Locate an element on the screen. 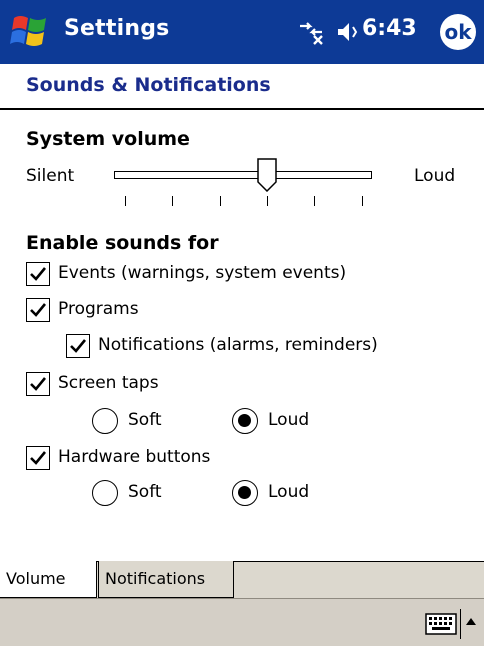 The height and width of the screenshot is (646, 484). notifications-label: Notifications (alarms, reminders) is located at coordinates (238, 345).